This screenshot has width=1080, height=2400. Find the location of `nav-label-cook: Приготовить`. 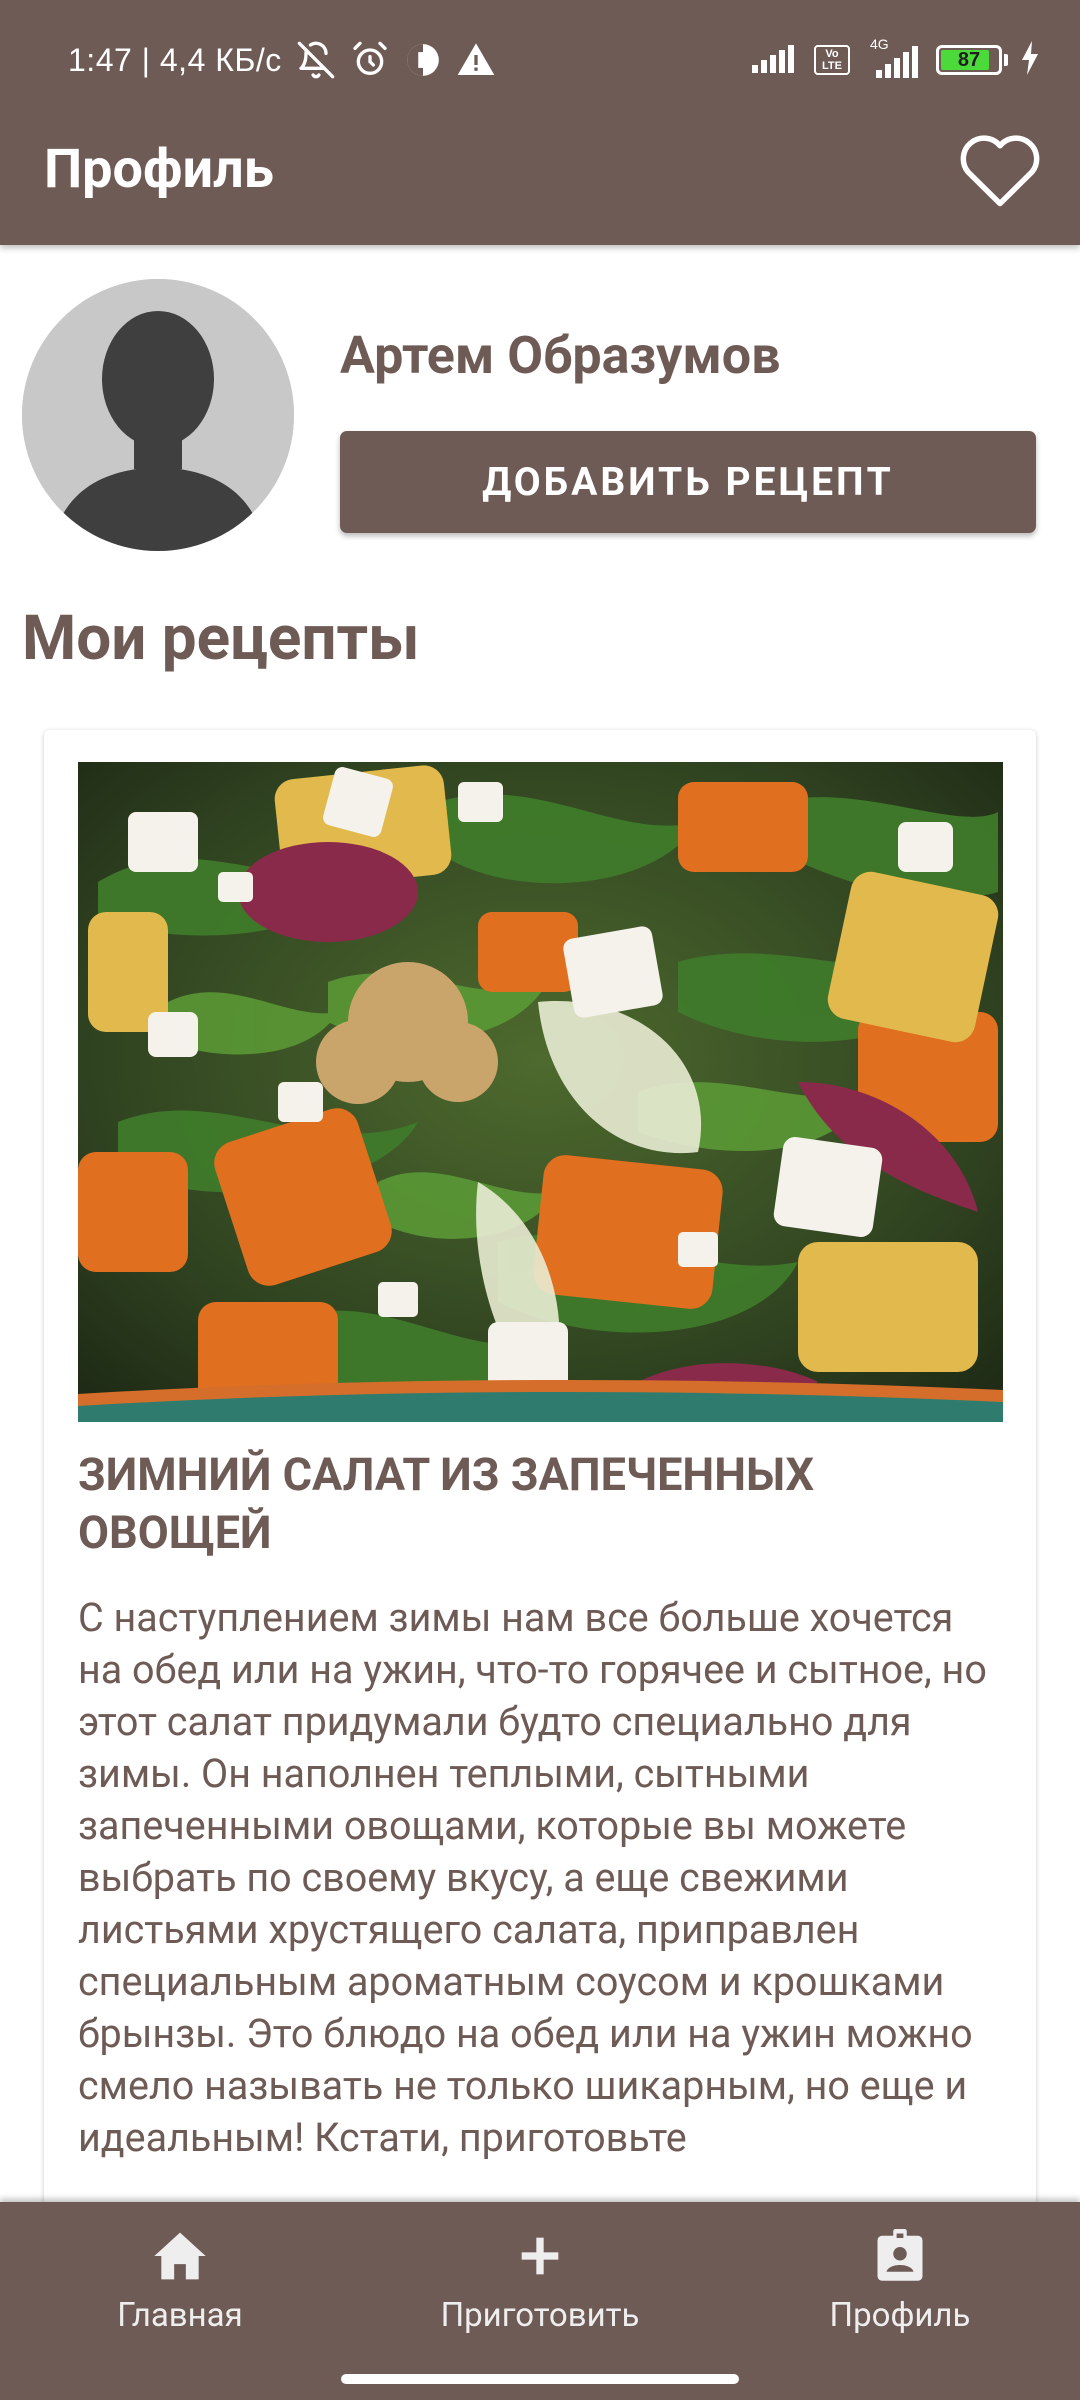

nav-label-cook: Приготовить is located at coordinates (540, 2315).